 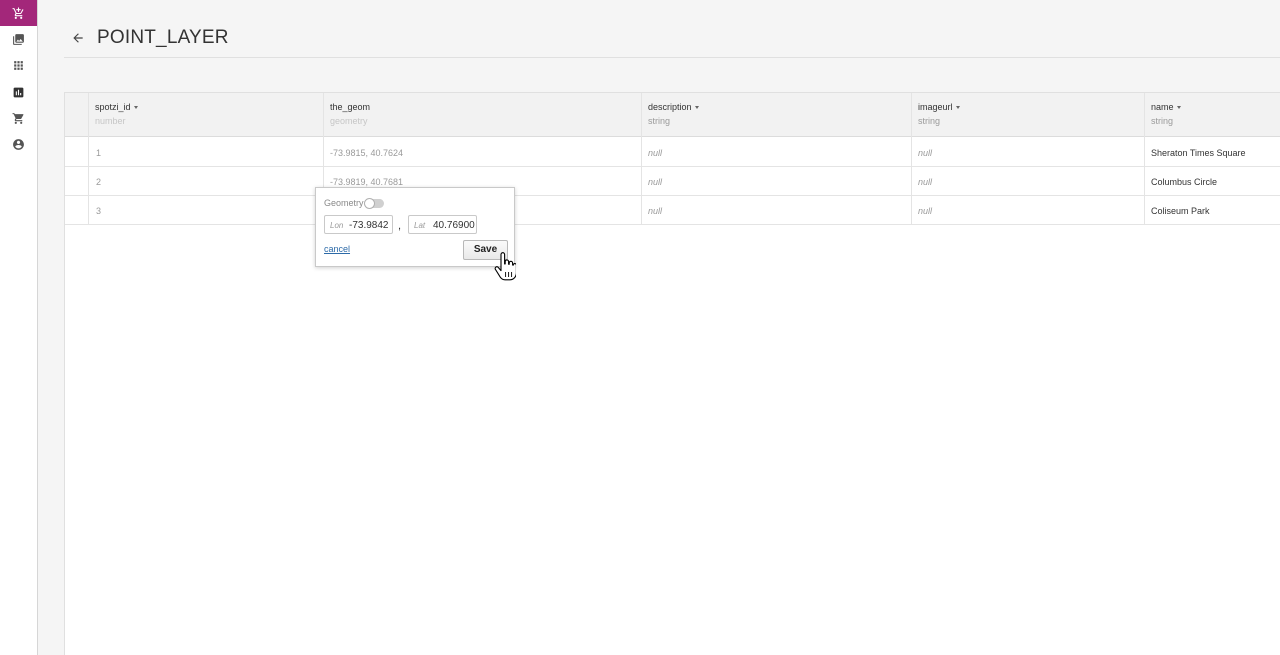 What do you see at coordinates (337, 225) in the screenshot?
I see `lon-label: Lon` at bounding box center [337, 225].